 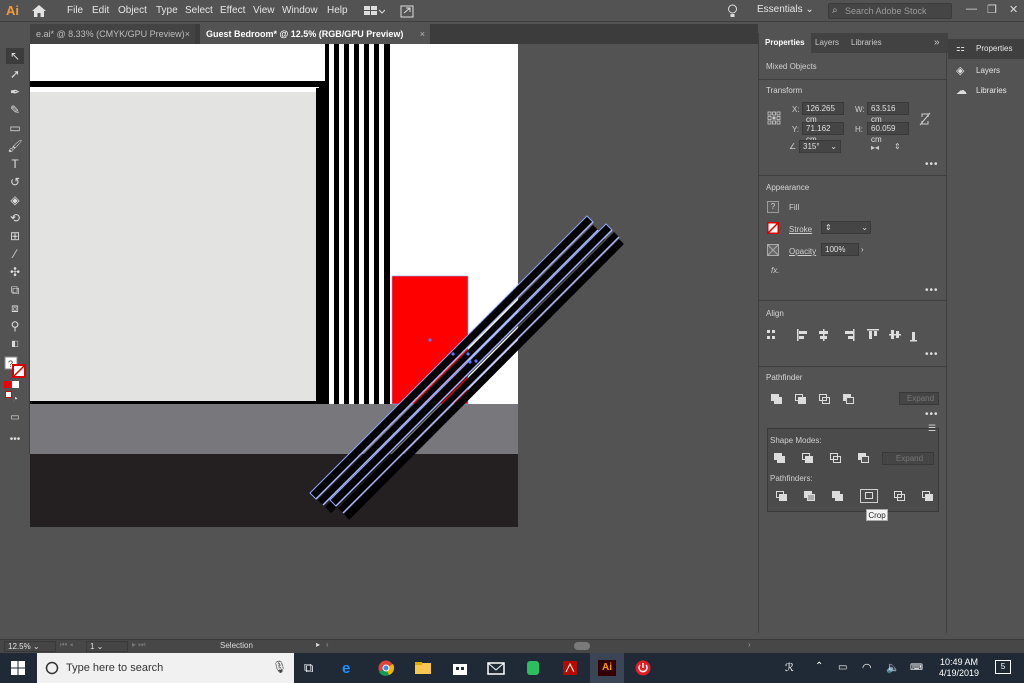 I want to click on minimize-icon: —, so click(x=971, y=9).